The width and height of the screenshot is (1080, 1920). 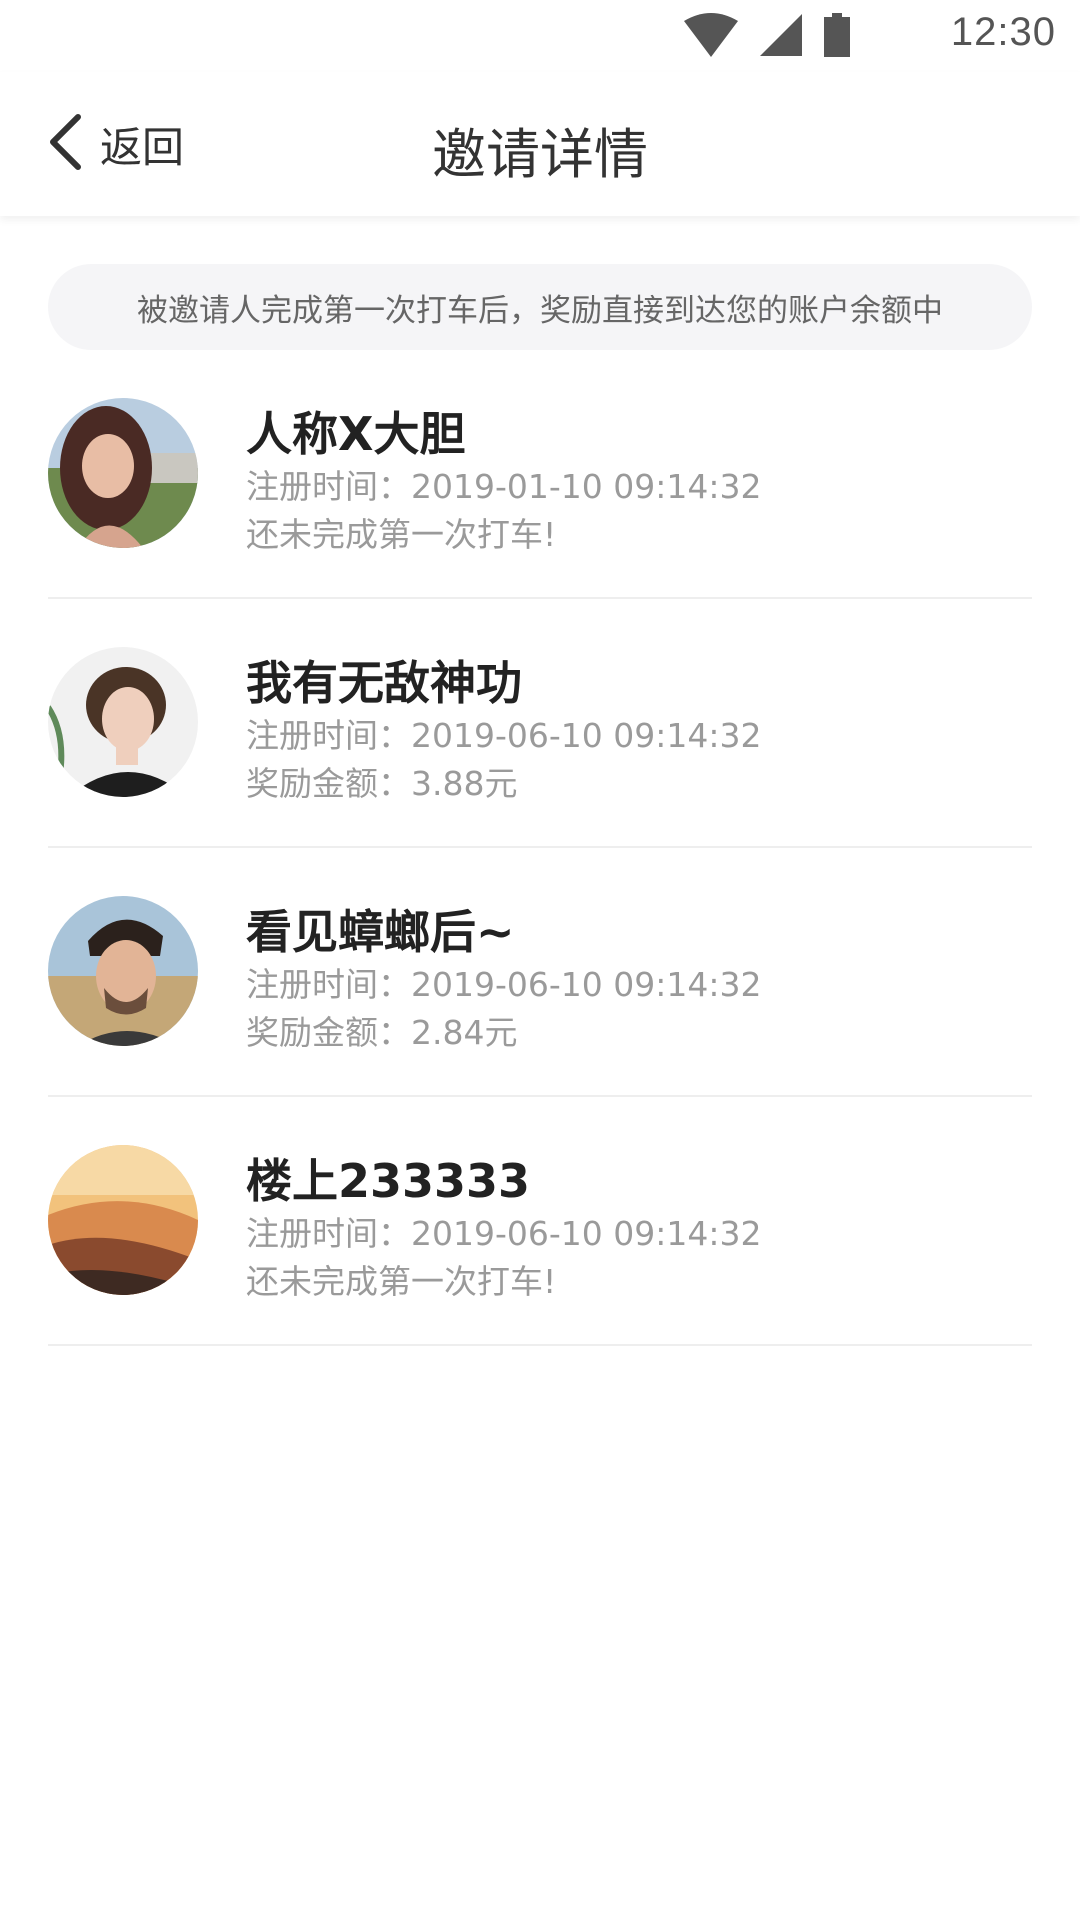 I want to click on battery-icon, so click(x=837, y=37).